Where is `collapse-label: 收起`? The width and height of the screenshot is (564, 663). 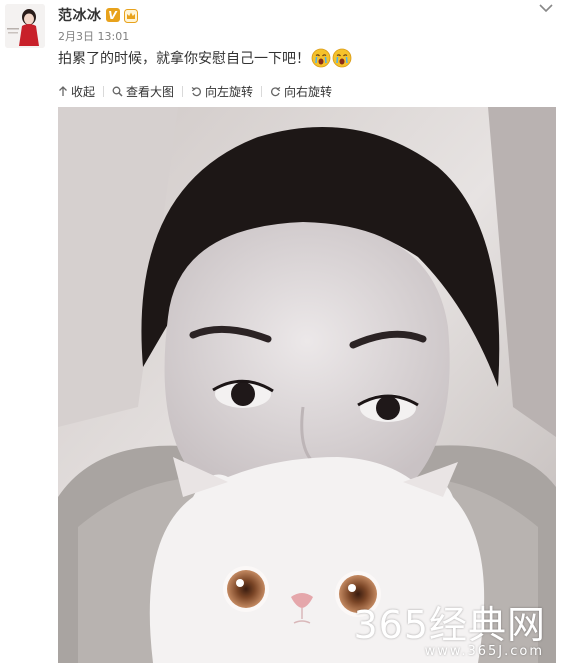
collapse-label: 收起 is located at coordinates (83, 91).